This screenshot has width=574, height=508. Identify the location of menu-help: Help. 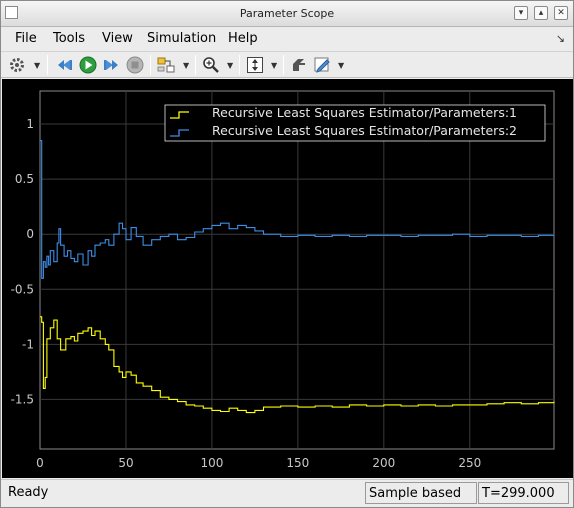
(243, 38).